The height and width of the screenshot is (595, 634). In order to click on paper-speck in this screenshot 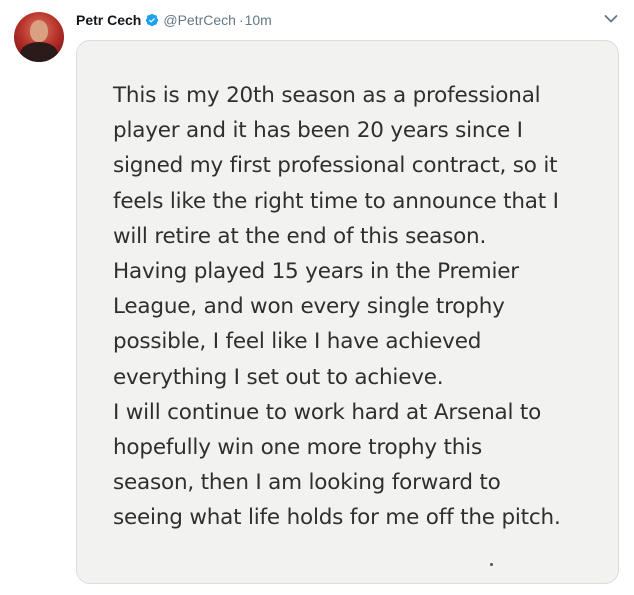, I will do `click(491, 564)`.